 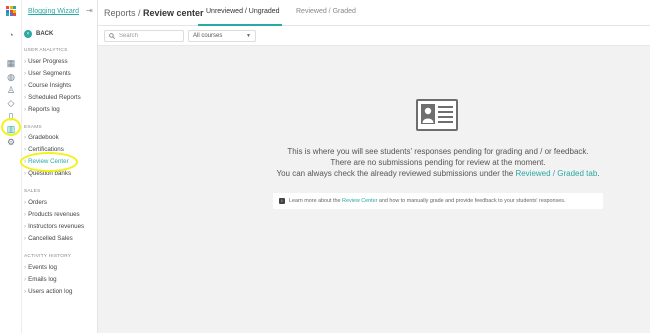 What do you see at coordinates (49, 162) in the screenshot?
I see `highlight-circle-review-center` at bounding box center [49, 162].